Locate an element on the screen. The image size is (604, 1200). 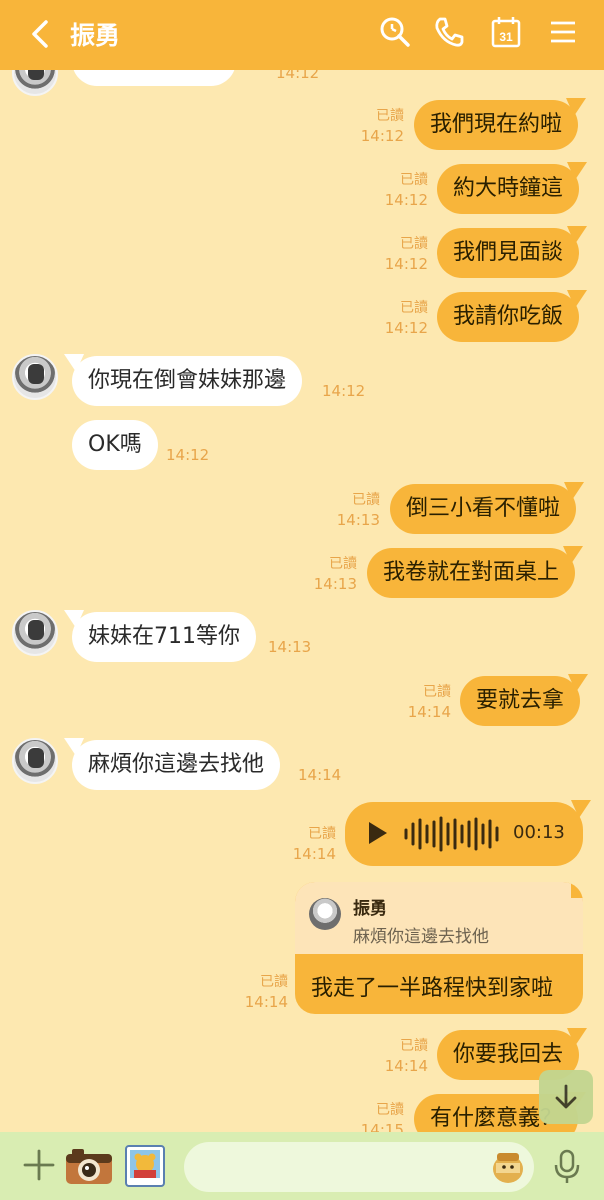
scroll-down-button is located at coordinates (566, 1097).